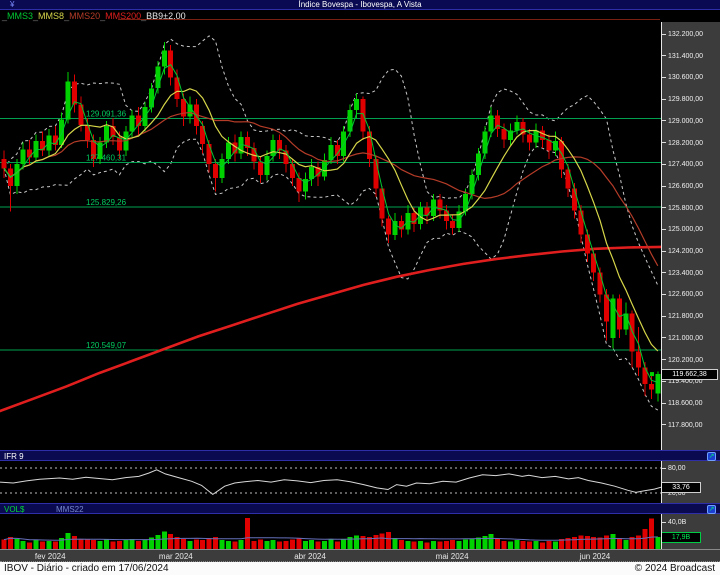 The width and height of the screenshot is (720, 575). I want to click on time-axis: fev 2024 mar 2024 abr 2024 mai 2024 jun 2024, so click(360, 555).